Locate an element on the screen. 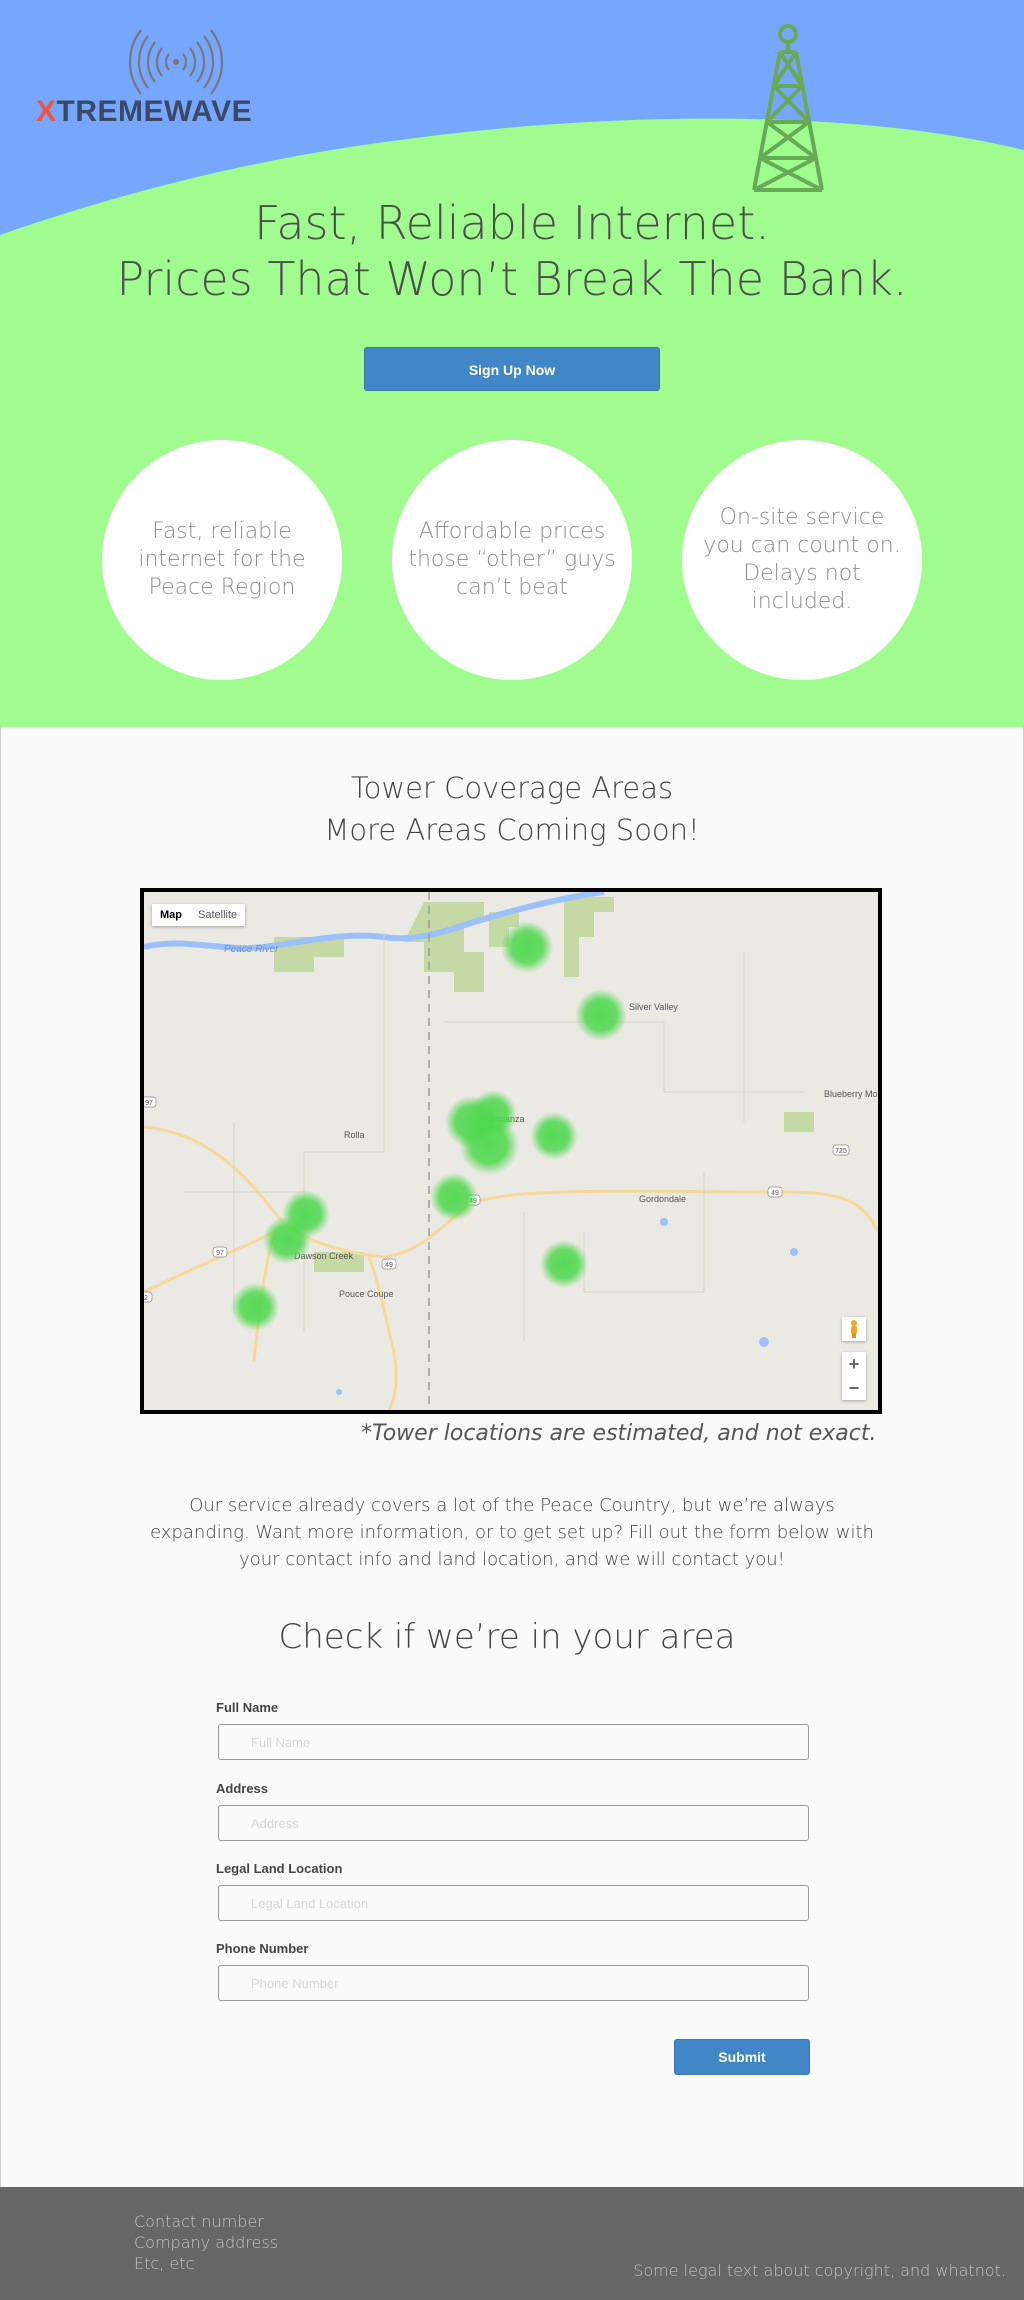 The height and width of the screenshot is (2300, 1024). map-label-river: Peace River is located at coordinates (251, 949).